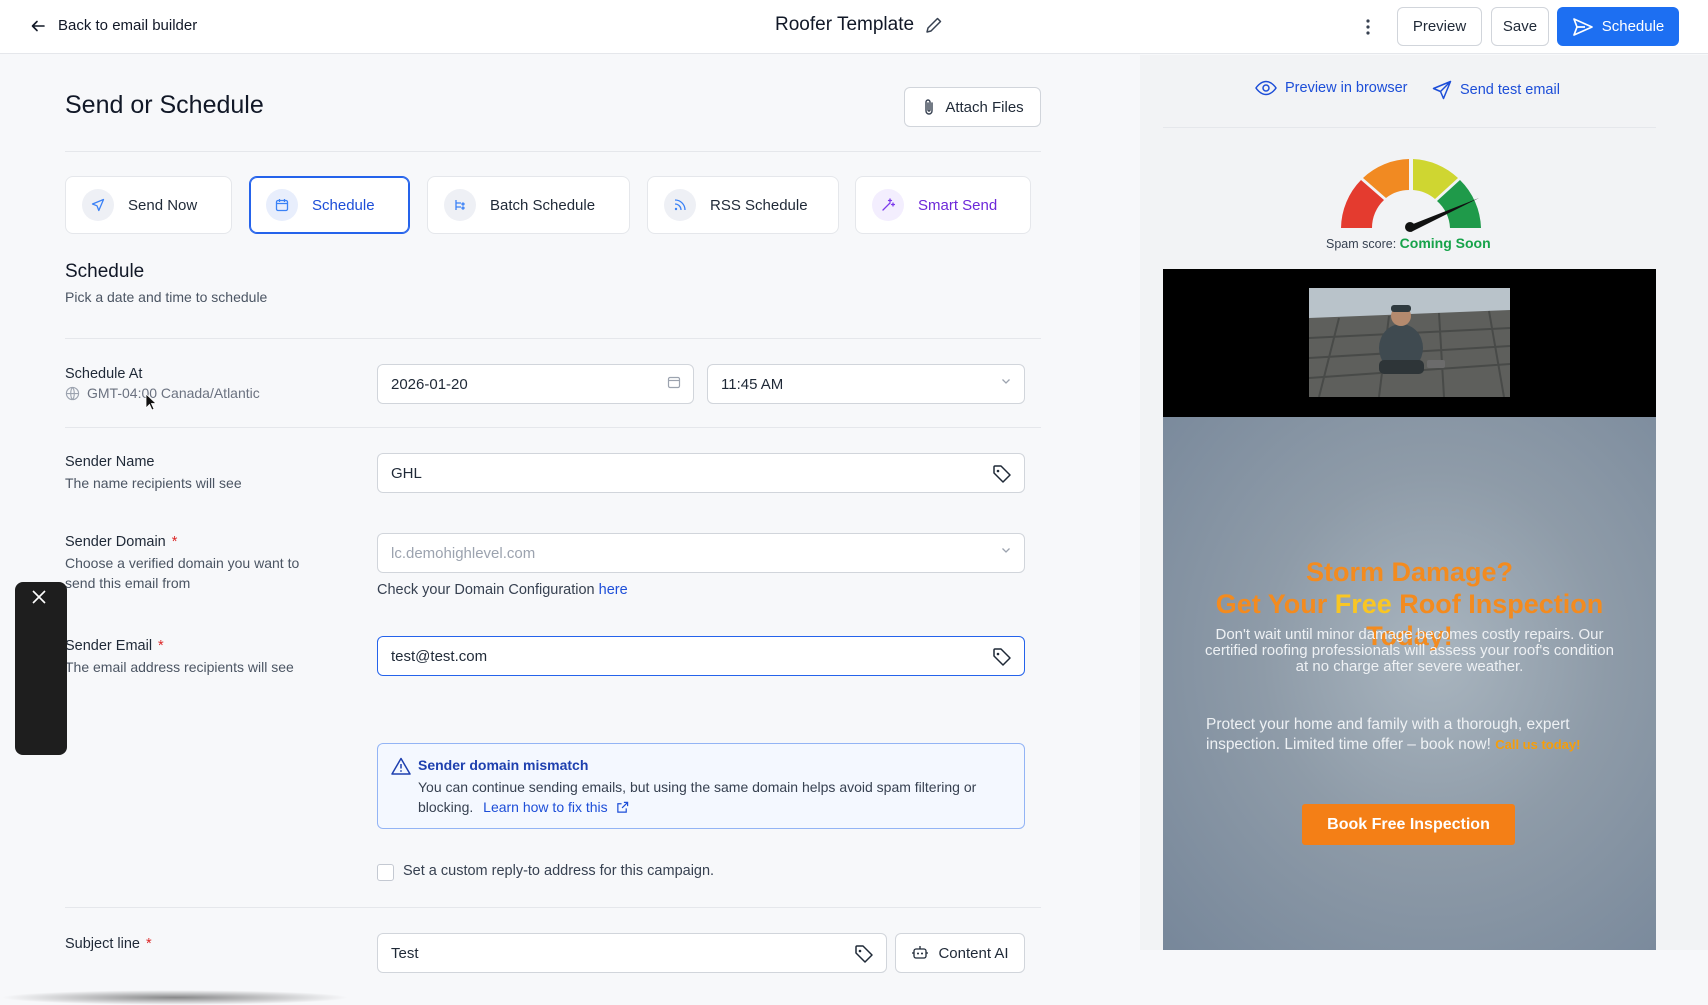 The height and width of the screenshot is (1005, 1708). Describe the element at coordinates (41, 668) in the screenshot. I see `floating-side-panel` at that location.